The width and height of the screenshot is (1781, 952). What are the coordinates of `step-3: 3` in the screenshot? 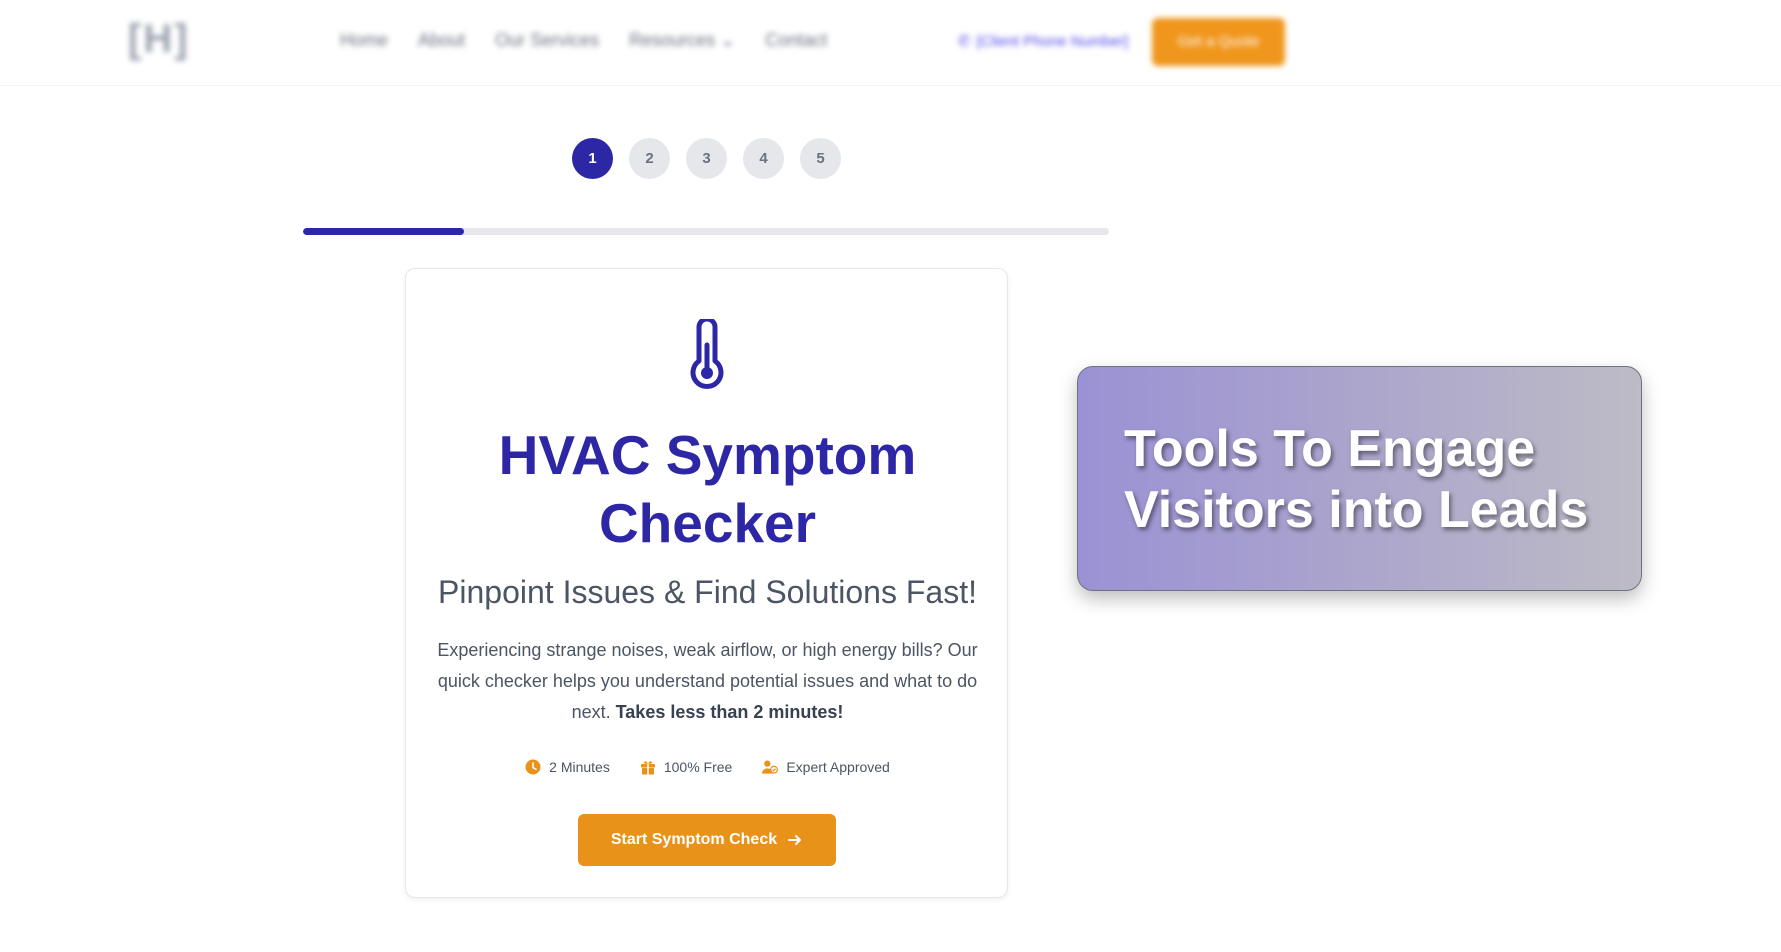 It's located at (706, 158).